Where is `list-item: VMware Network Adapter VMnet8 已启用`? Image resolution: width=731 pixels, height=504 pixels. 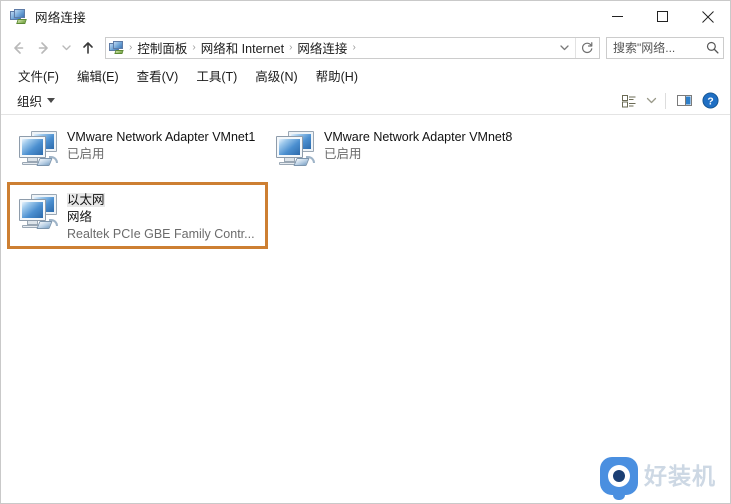
list-item: VMware Network Adapter VMnet8 已启用 is located at coordinates (394, 152).